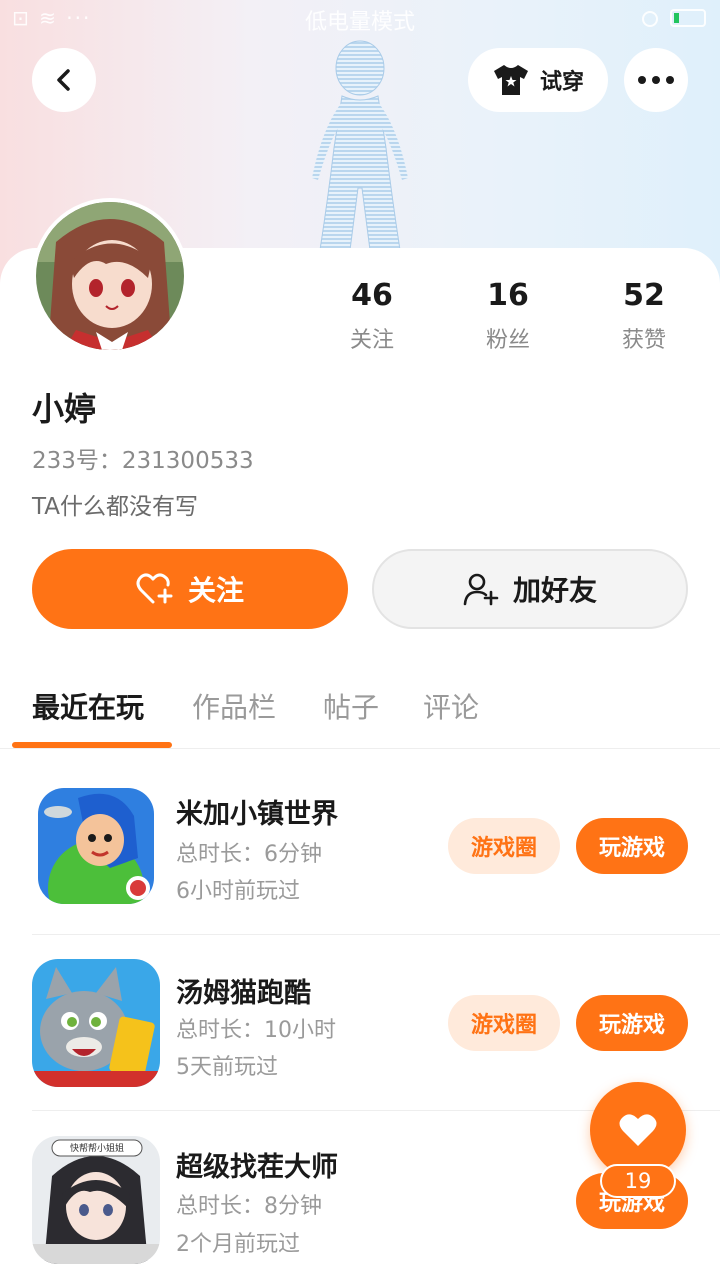 Image resolution: width=720 pixels, height=1280 pixels. What do you see at coordinates (64, 409) in the screenshot?
I see `username: 小婷` at bounding box center [64, 409].